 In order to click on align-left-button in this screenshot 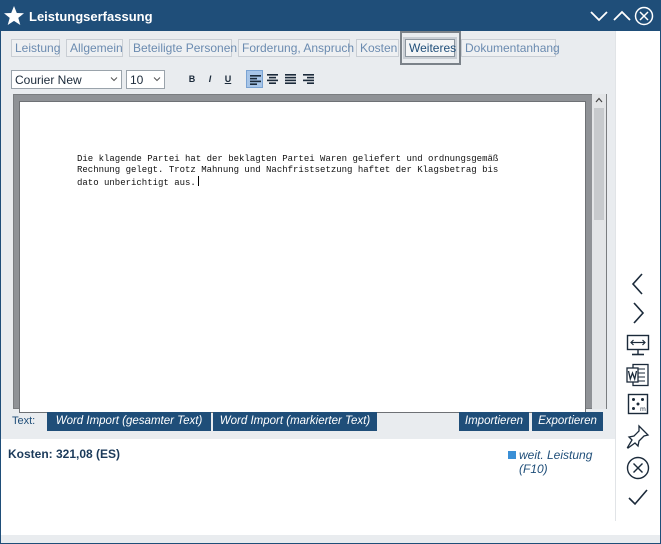, I will do `click(254, 79)`.